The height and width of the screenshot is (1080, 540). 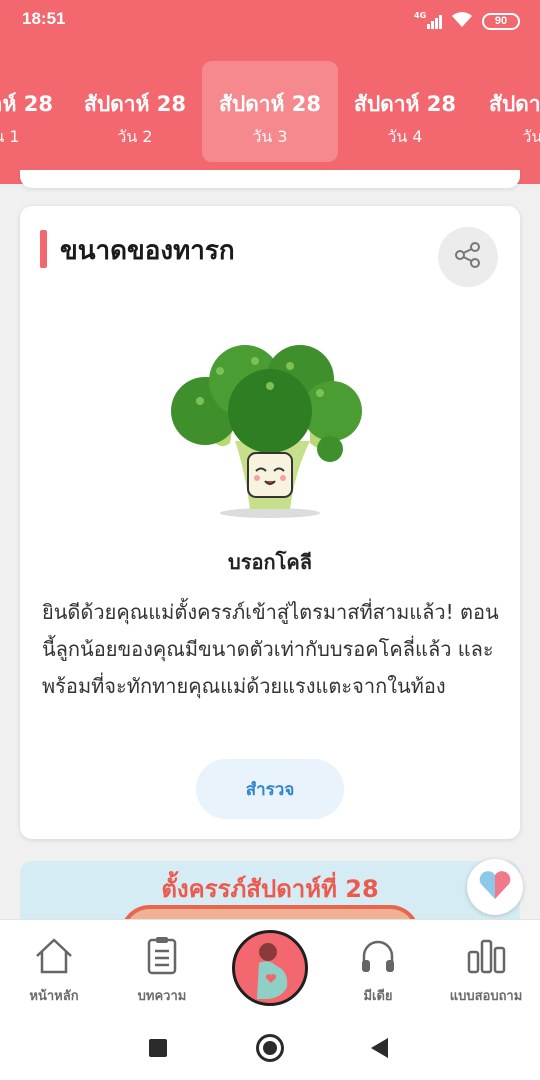 I want to click on heart-icon, so click(x=495, y=887).